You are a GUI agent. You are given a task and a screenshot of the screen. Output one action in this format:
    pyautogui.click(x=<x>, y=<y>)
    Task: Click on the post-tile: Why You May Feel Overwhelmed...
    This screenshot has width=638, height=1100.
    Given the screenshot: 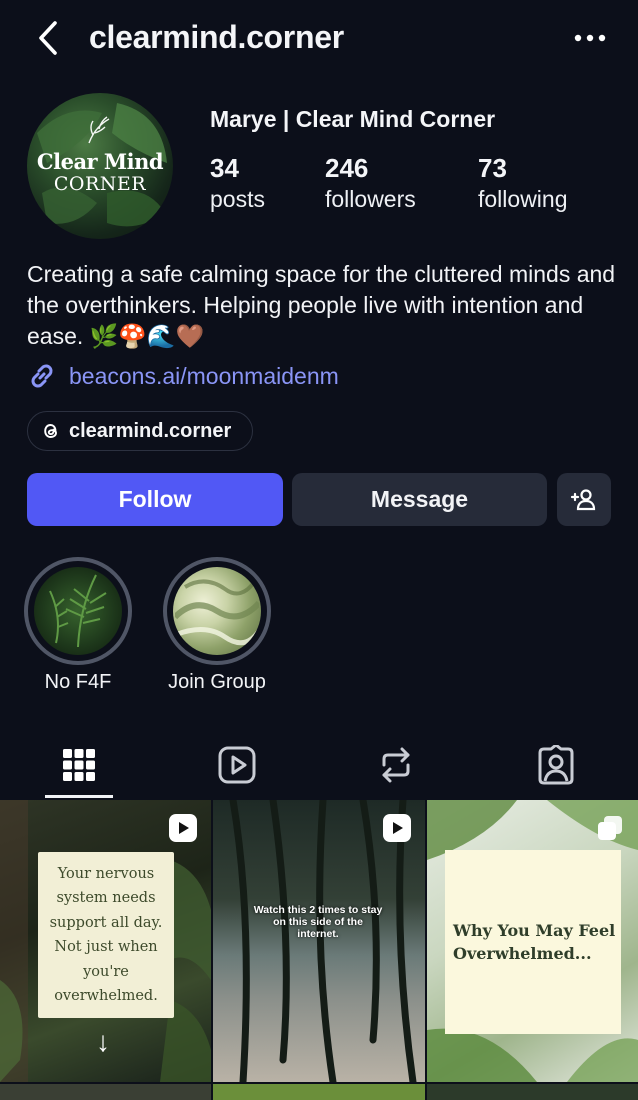 What is the action you would take?
    pyautogui.click(x=532, y=941)
    